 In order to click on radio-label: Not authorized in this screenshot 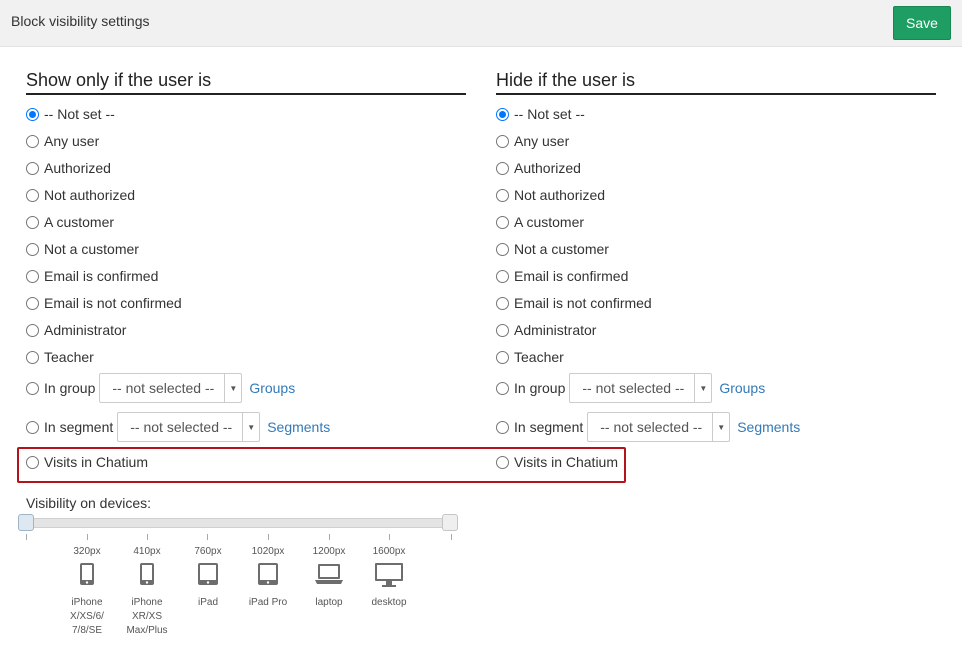, I will do `click(560, 195)`.